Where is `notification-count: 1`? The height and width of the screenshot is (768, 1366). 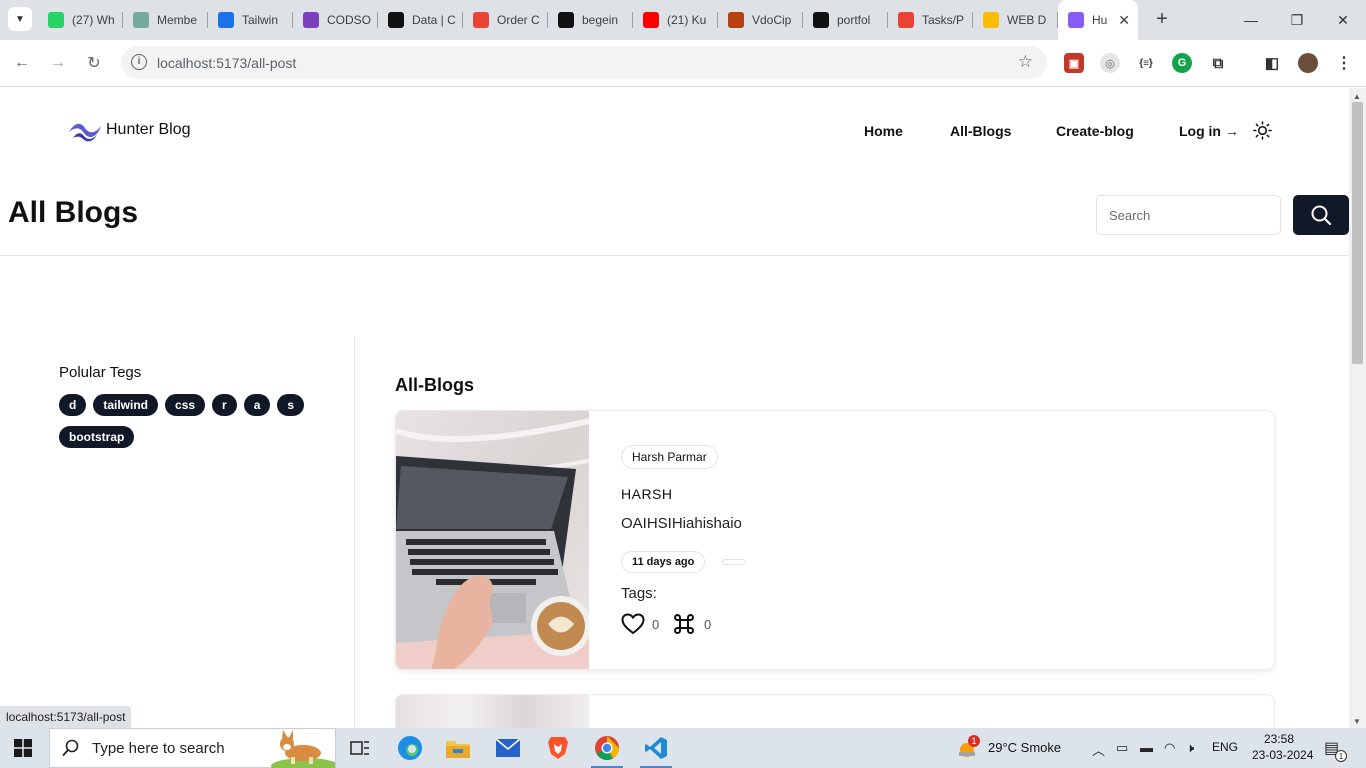
notification-count: 1 is located at coordinates (1341, 756).